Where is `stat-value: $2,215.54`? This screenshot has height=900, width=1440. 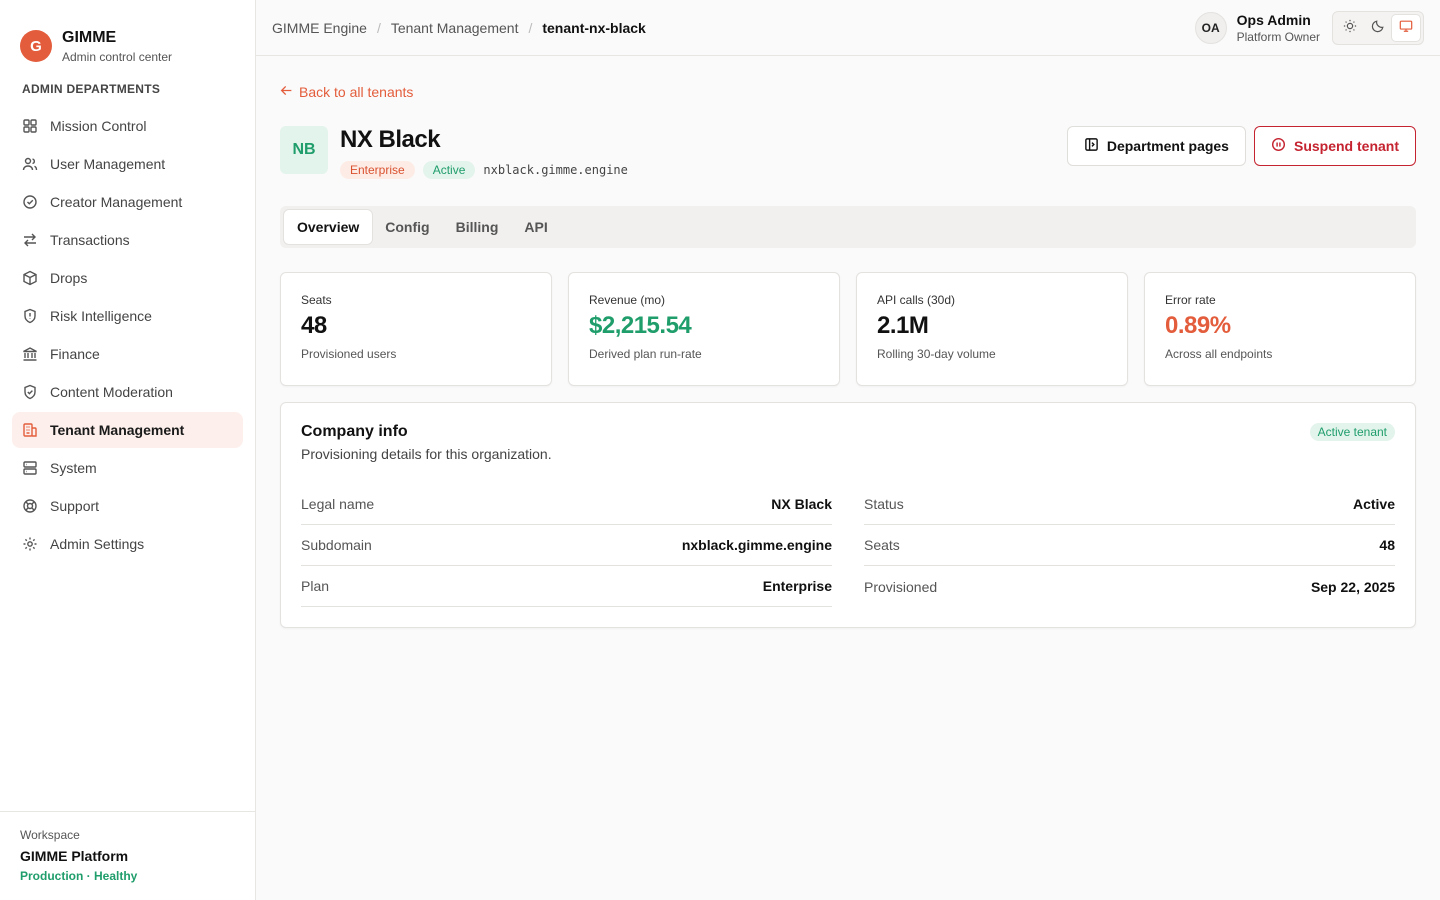
stat-value: $2,215.54 is located at coordinates (640, 325).